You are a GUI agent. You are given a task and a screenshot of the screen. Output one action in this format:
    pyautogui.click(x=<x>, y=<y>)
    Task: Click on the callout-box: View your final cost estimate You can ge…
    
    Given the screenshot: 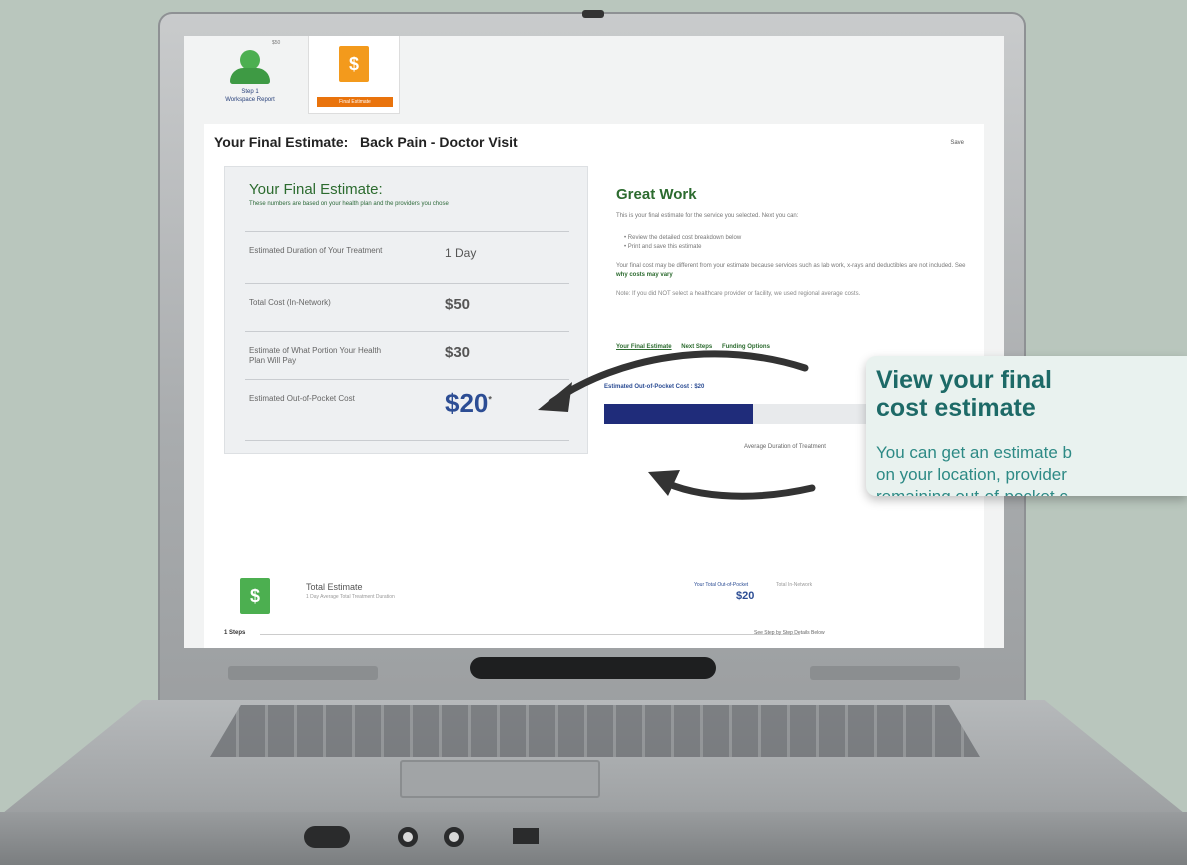 What is the action you would take?
    pyautogui.click(x=1026, y=426)
    